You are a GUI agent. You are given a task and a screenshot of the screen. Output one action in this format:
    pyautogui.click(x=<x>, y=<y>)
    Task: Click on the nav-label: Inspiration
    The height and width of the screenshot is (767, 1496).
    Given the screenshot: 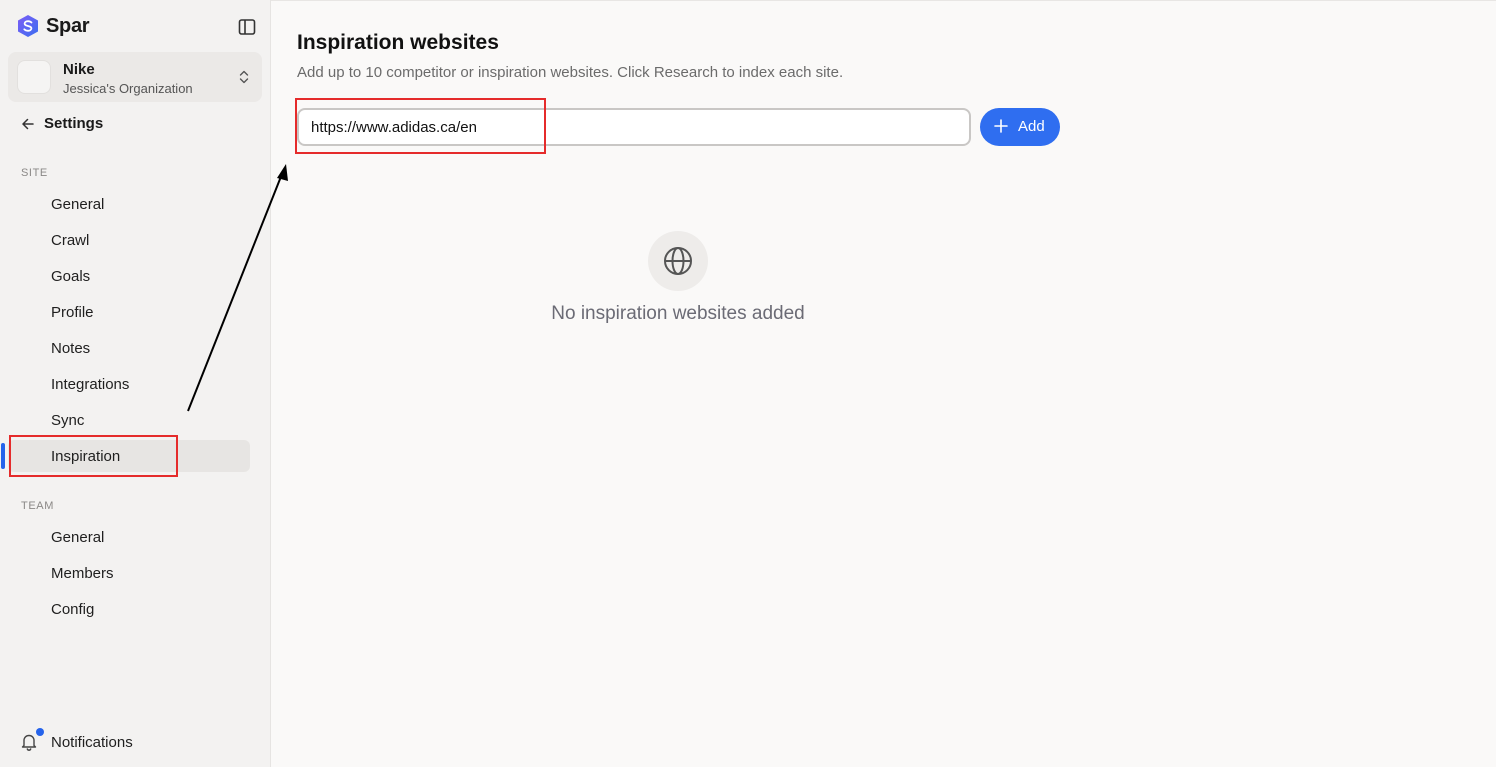 What is the action you would take?
    pyautogui.click(x=86, y=456)
    